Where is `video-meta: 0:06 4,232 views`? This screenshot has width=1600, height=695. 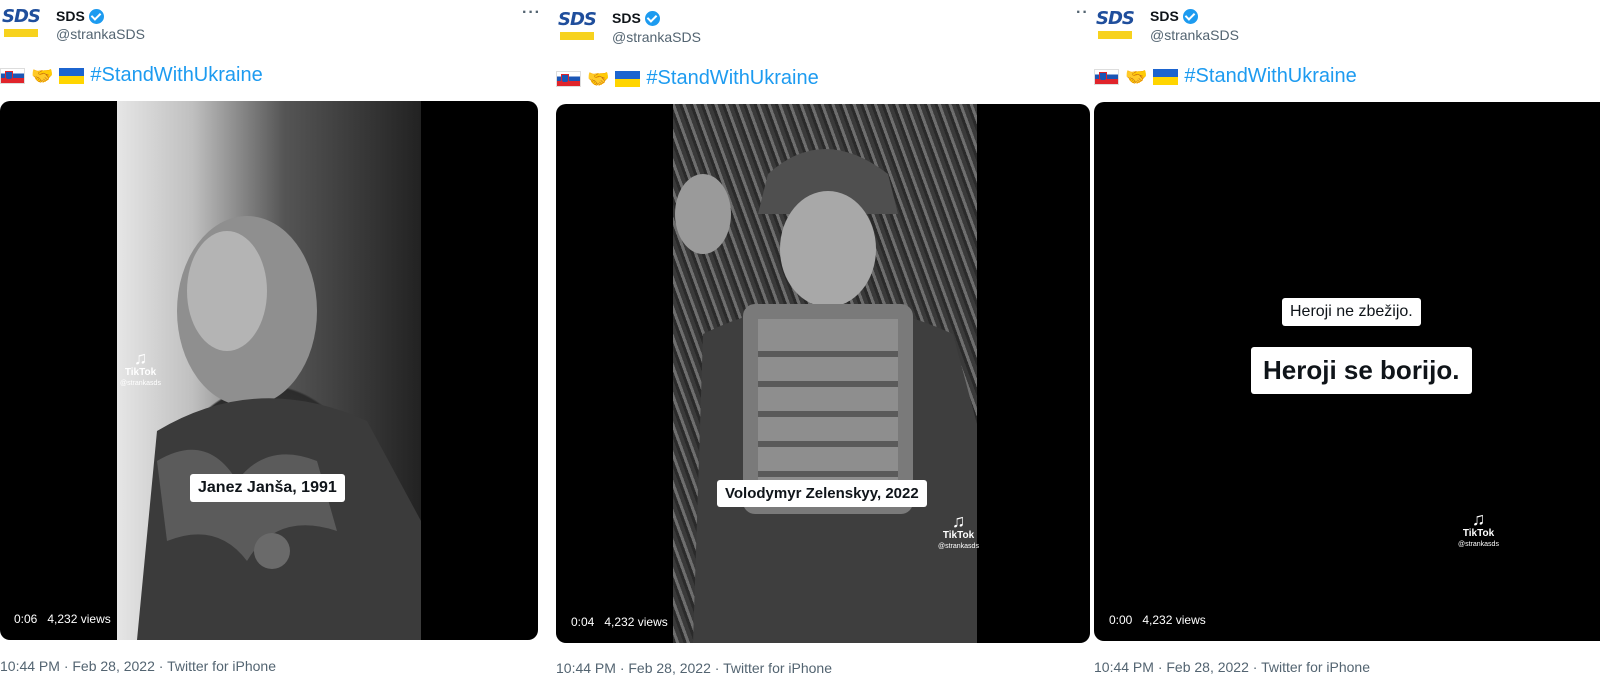
video-meta: 0:06 4,232 views is located at coordinates (62, 619).